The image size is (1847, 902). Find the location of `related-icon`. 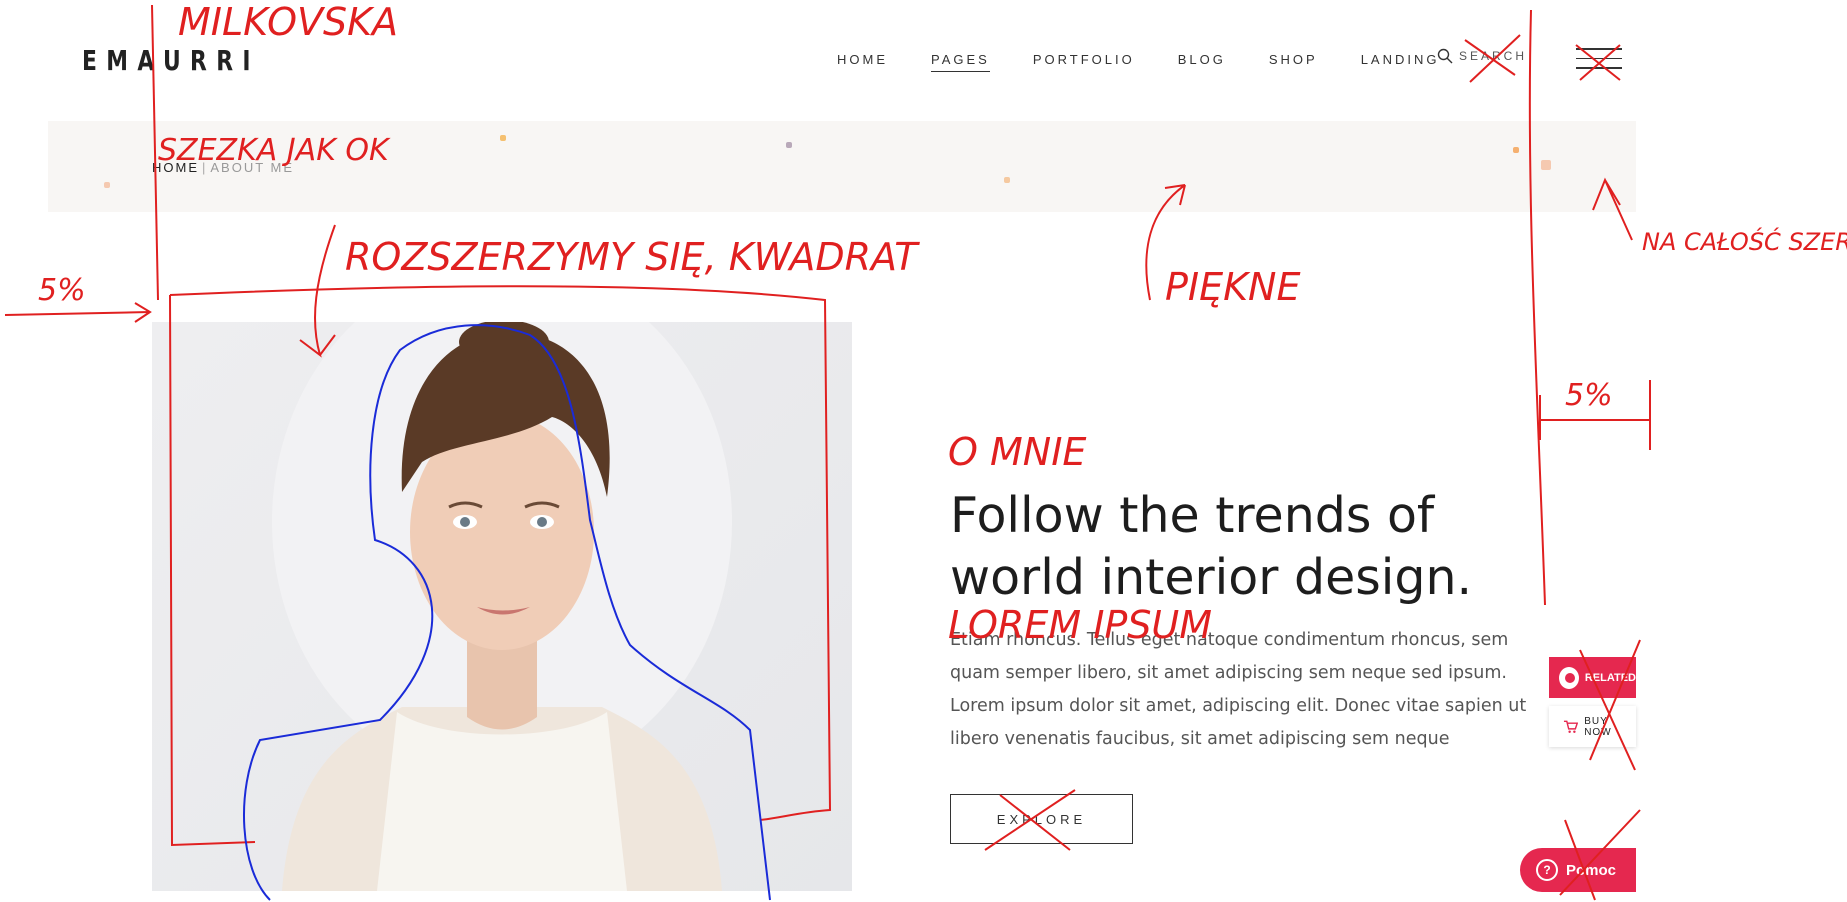

related-icon is located at coordinates (1569, 677).